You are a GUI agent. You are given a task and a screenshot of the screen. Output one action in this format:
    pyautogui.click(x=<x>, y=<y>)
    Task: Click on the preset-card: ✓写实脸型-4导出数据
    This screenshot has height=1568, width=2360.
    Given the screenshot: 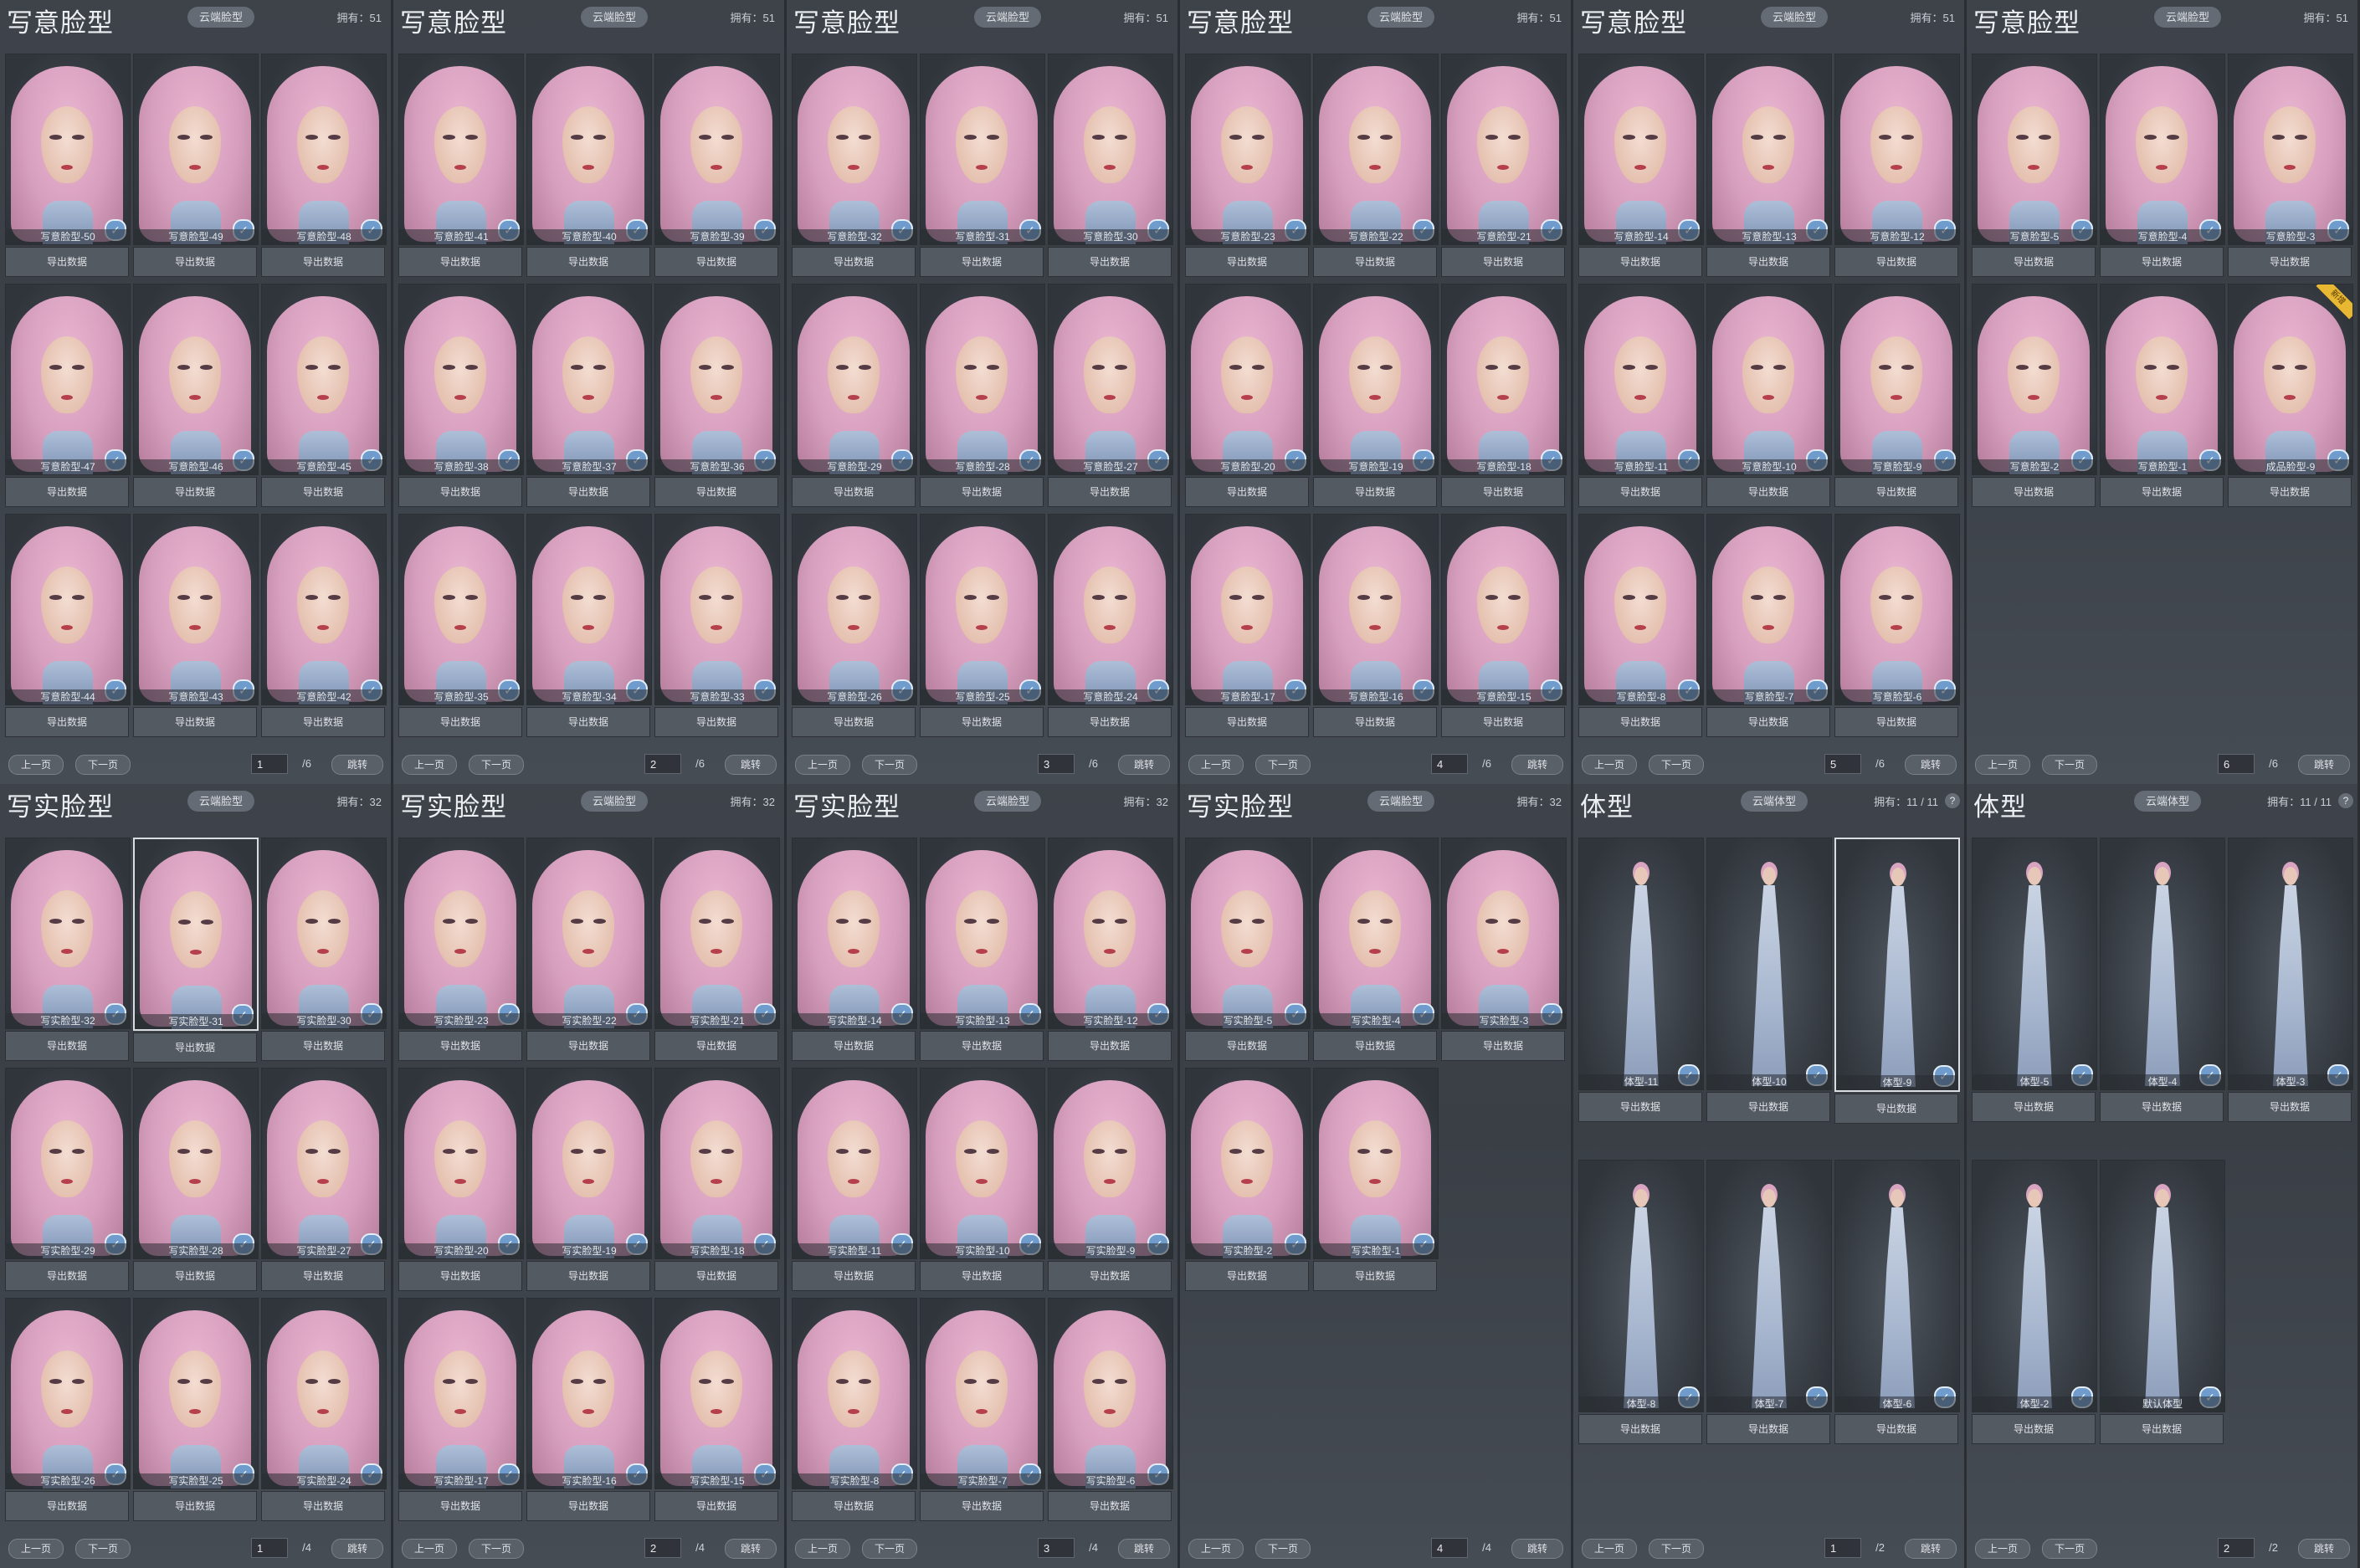 What is the action you would take?
    pyautogui.click(x=1376, y=949)
    